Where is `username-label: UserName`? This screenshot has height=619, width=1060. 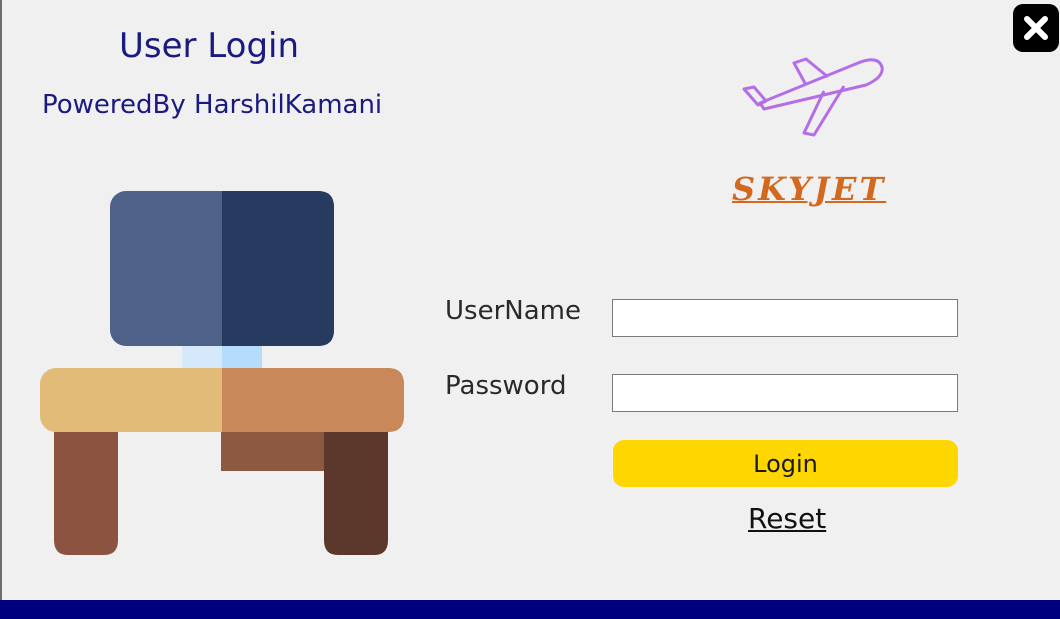
username-label: UserName is located at coordinates (513, 311).